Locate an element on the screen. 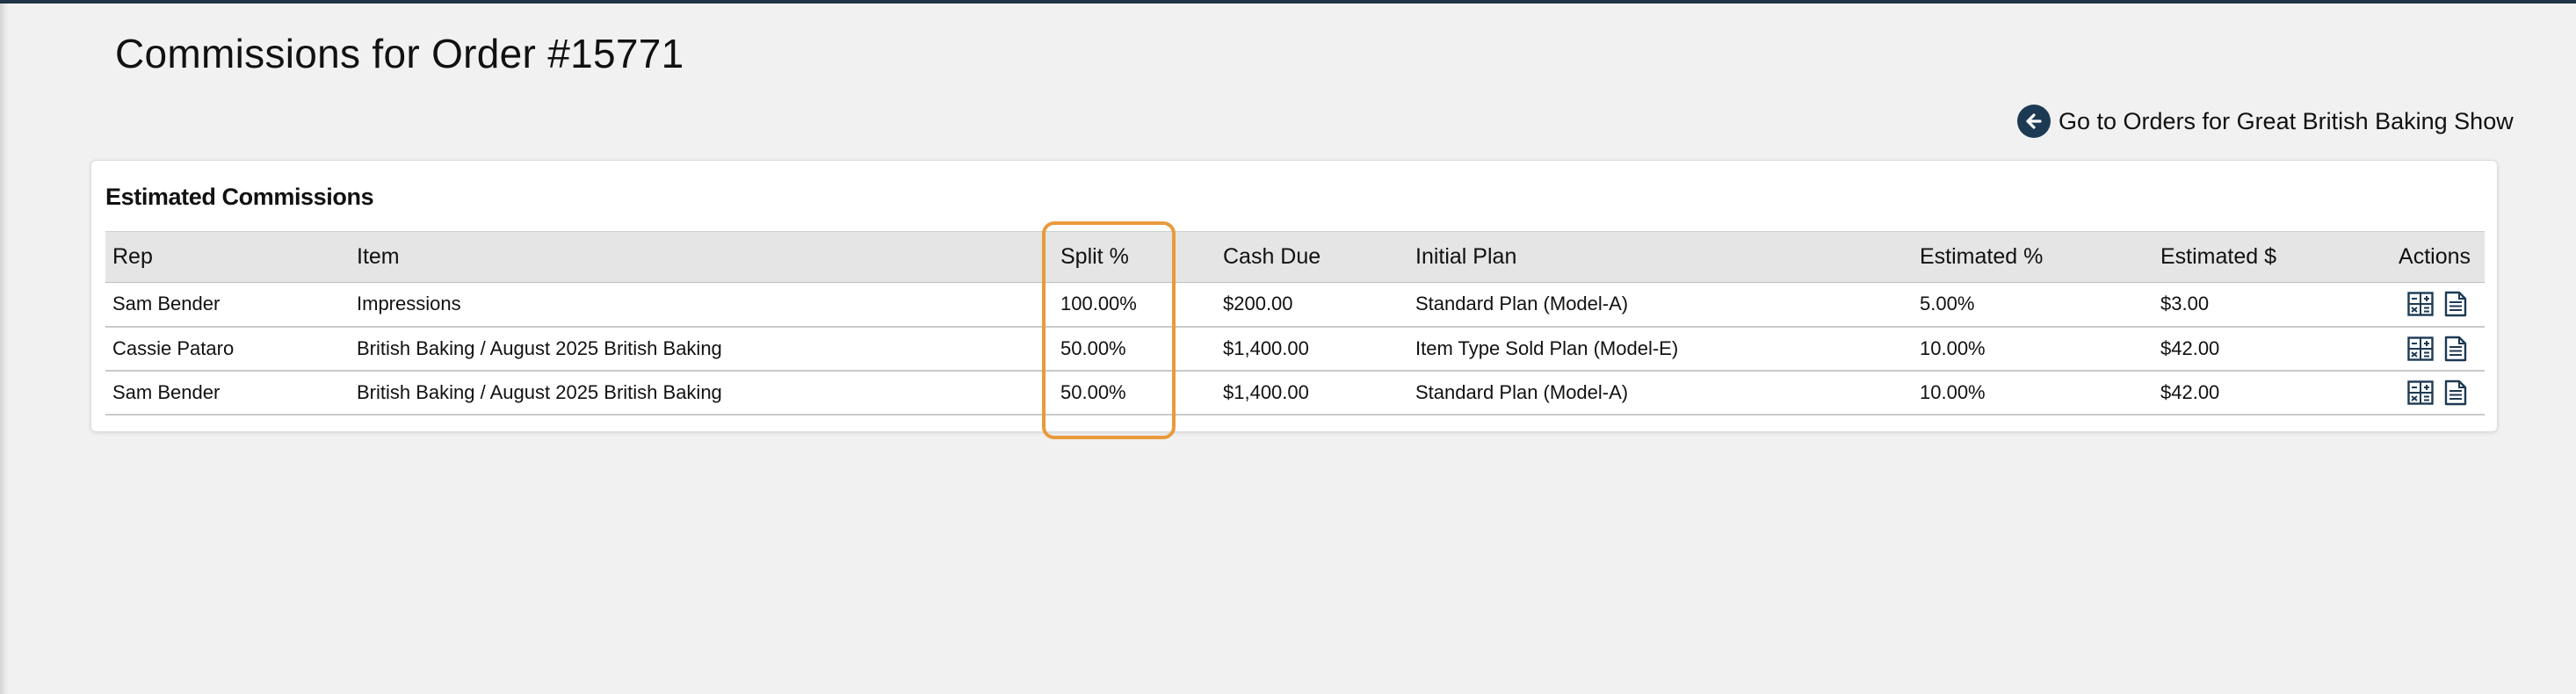 The width and height of the screenshot is (2576, 694). col-header-estimated-amt: Estimated $ is located at coordinates (2261, 257).